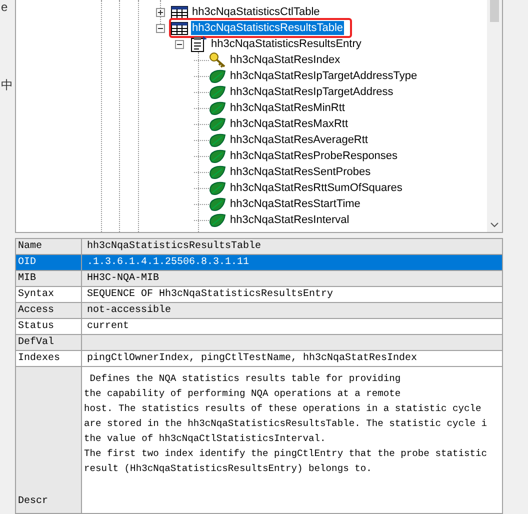  I want to click on property-name: Name, so click(48, 247).